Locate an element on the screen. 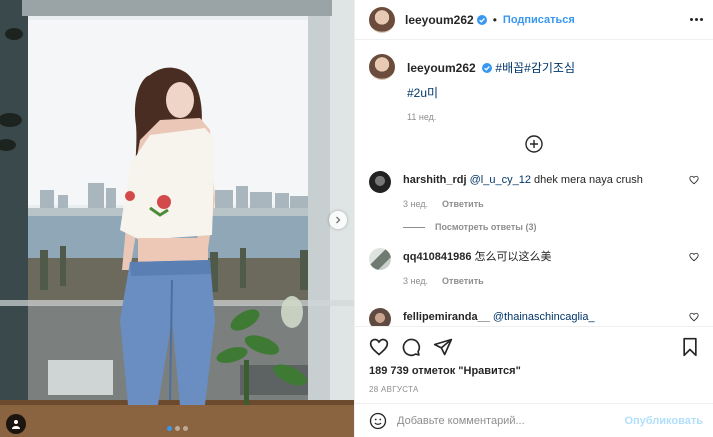 The width and height of the screenshot is (713, 437). engagement-section: 189 739 отметок "Нравится" 28 АВГУСТА is located at coordinates (534, 364).